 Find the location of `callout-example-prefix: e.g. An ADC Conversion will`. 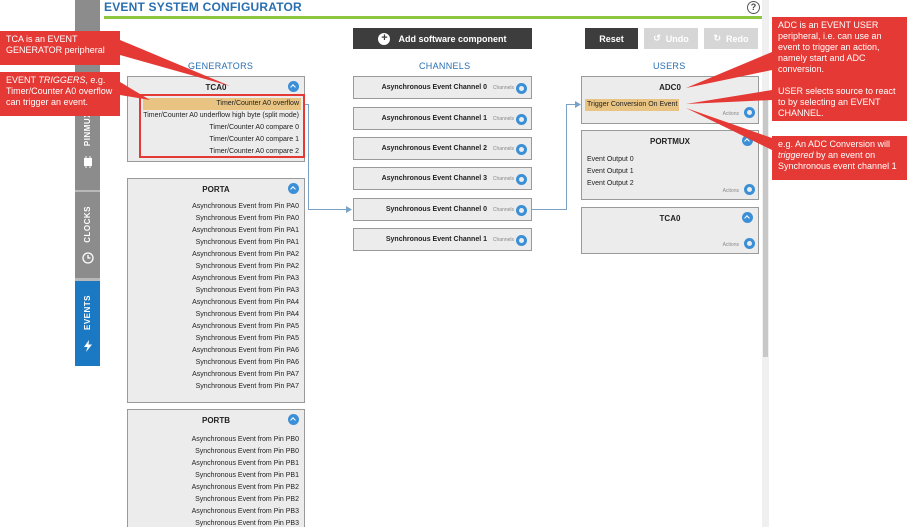

callout-example-prefix: e.g. An ADC Conversion will is located at coordinates (834, 144).